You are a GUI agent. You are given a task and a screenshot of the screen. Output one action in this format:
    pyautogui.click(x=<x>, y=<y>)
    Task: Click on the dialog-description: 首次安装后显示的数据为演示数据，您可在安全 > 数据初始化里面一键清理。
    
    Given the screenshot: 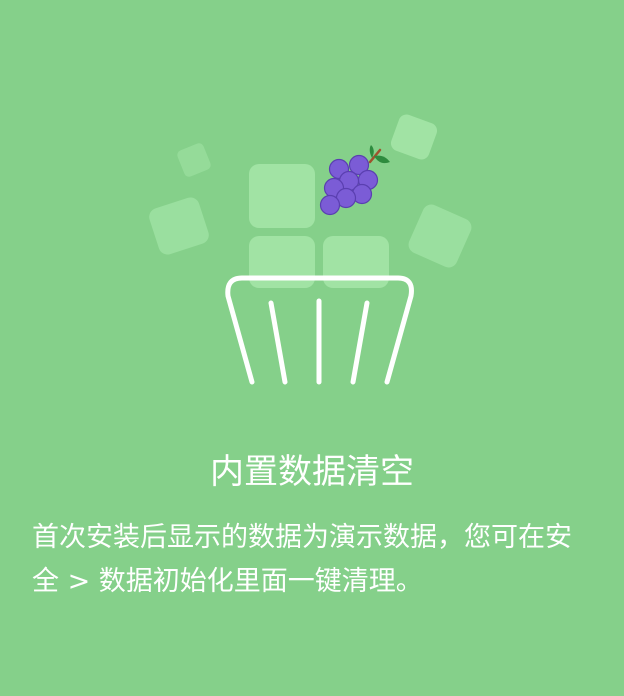 What is the action you would take?
    pyautogui.click(x=302, y=559)
    